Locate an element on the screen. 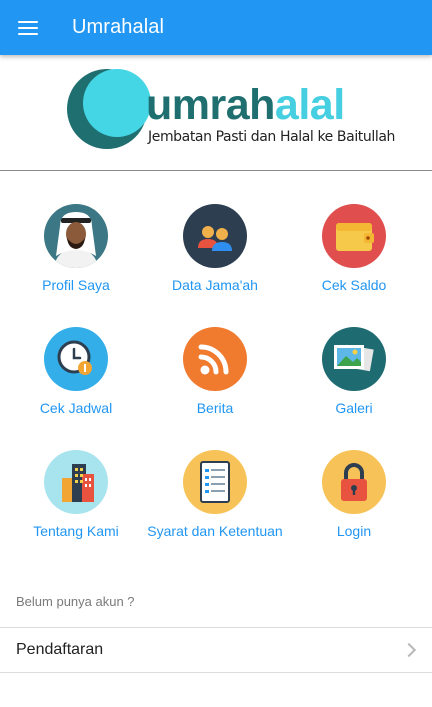 This screenshot has height=707, width=432. building-icon is located at coordinates (76, 482).